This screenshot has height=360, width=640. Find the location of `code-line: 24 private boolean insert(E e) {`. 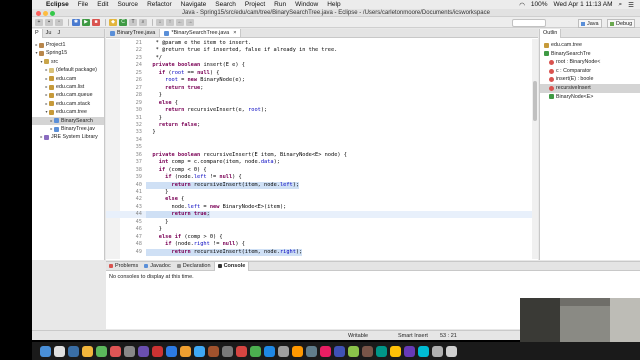

code-line: 24 private boolean insert(E e) { is located at coordinates (322, 65).